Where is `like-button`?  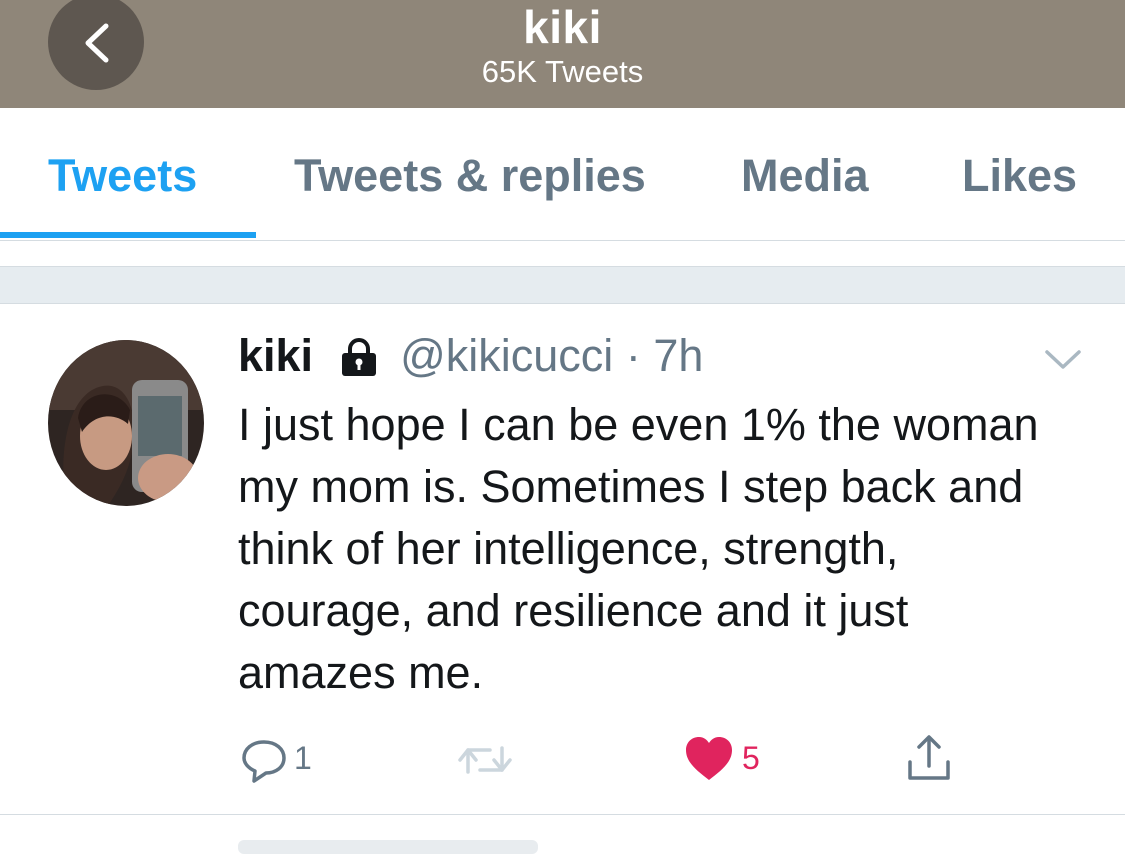 like-button is located at coordinates (709, 761).